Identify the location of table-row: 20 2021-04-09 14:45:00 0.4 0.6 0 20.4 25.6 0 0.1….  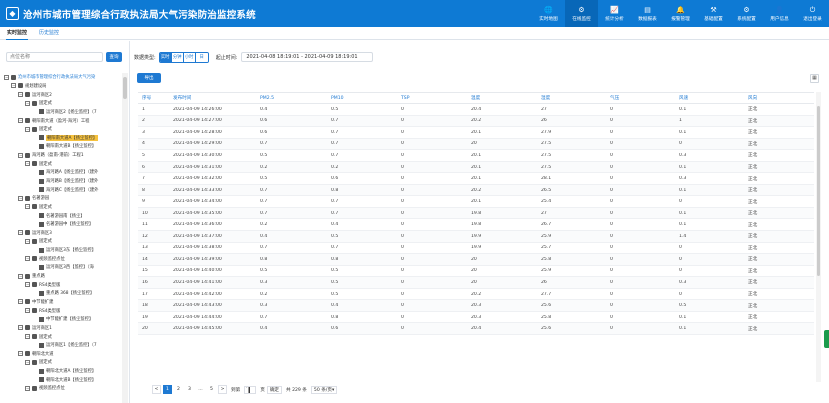
(476, 329).